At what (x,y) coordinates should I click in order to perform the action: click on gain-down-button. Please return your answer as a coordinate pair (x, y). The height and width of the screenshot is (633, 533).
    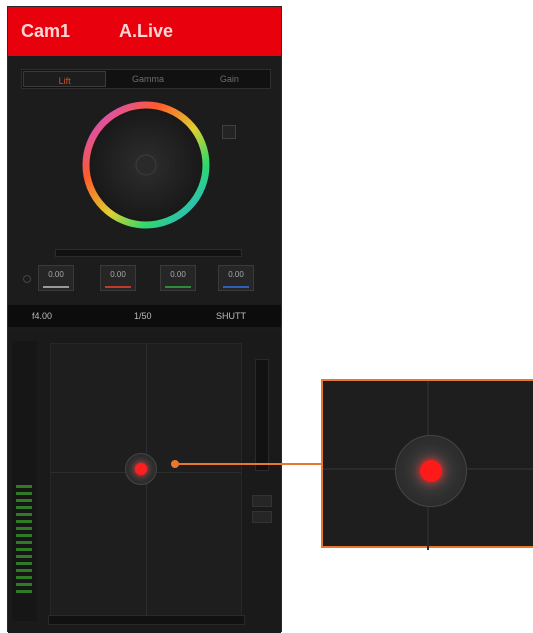
    Looking at the image, I should click on (262, 517).